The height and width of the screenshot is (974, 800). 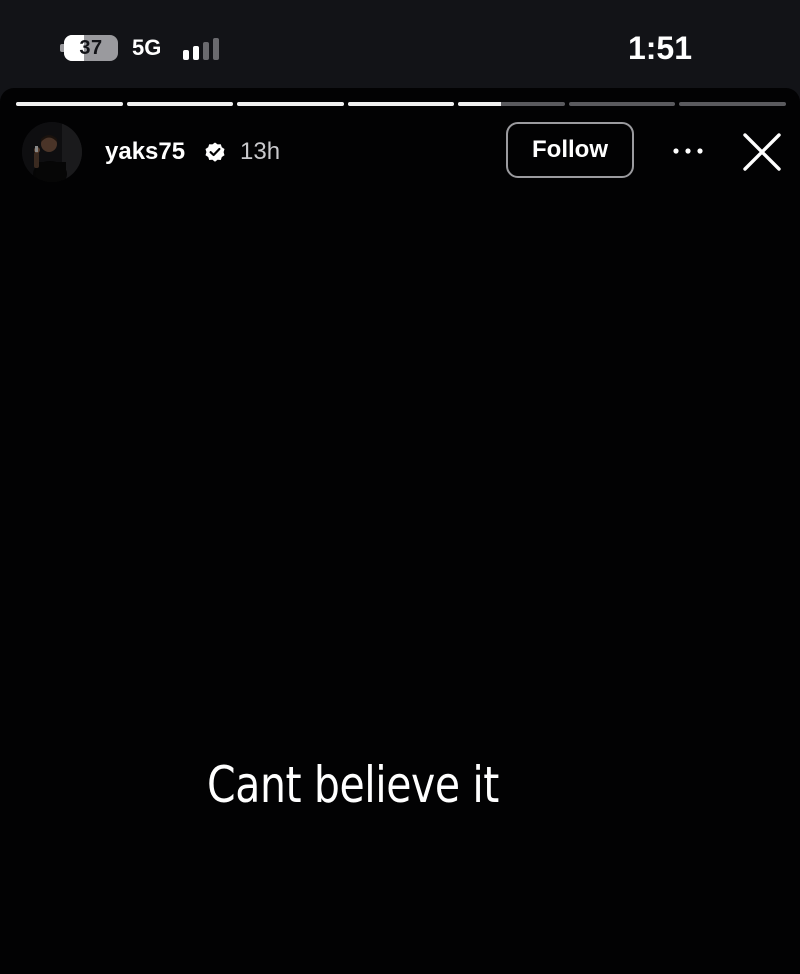 I want to click on status-bar: 37 5G 1:51, so click(x=400, y=44).